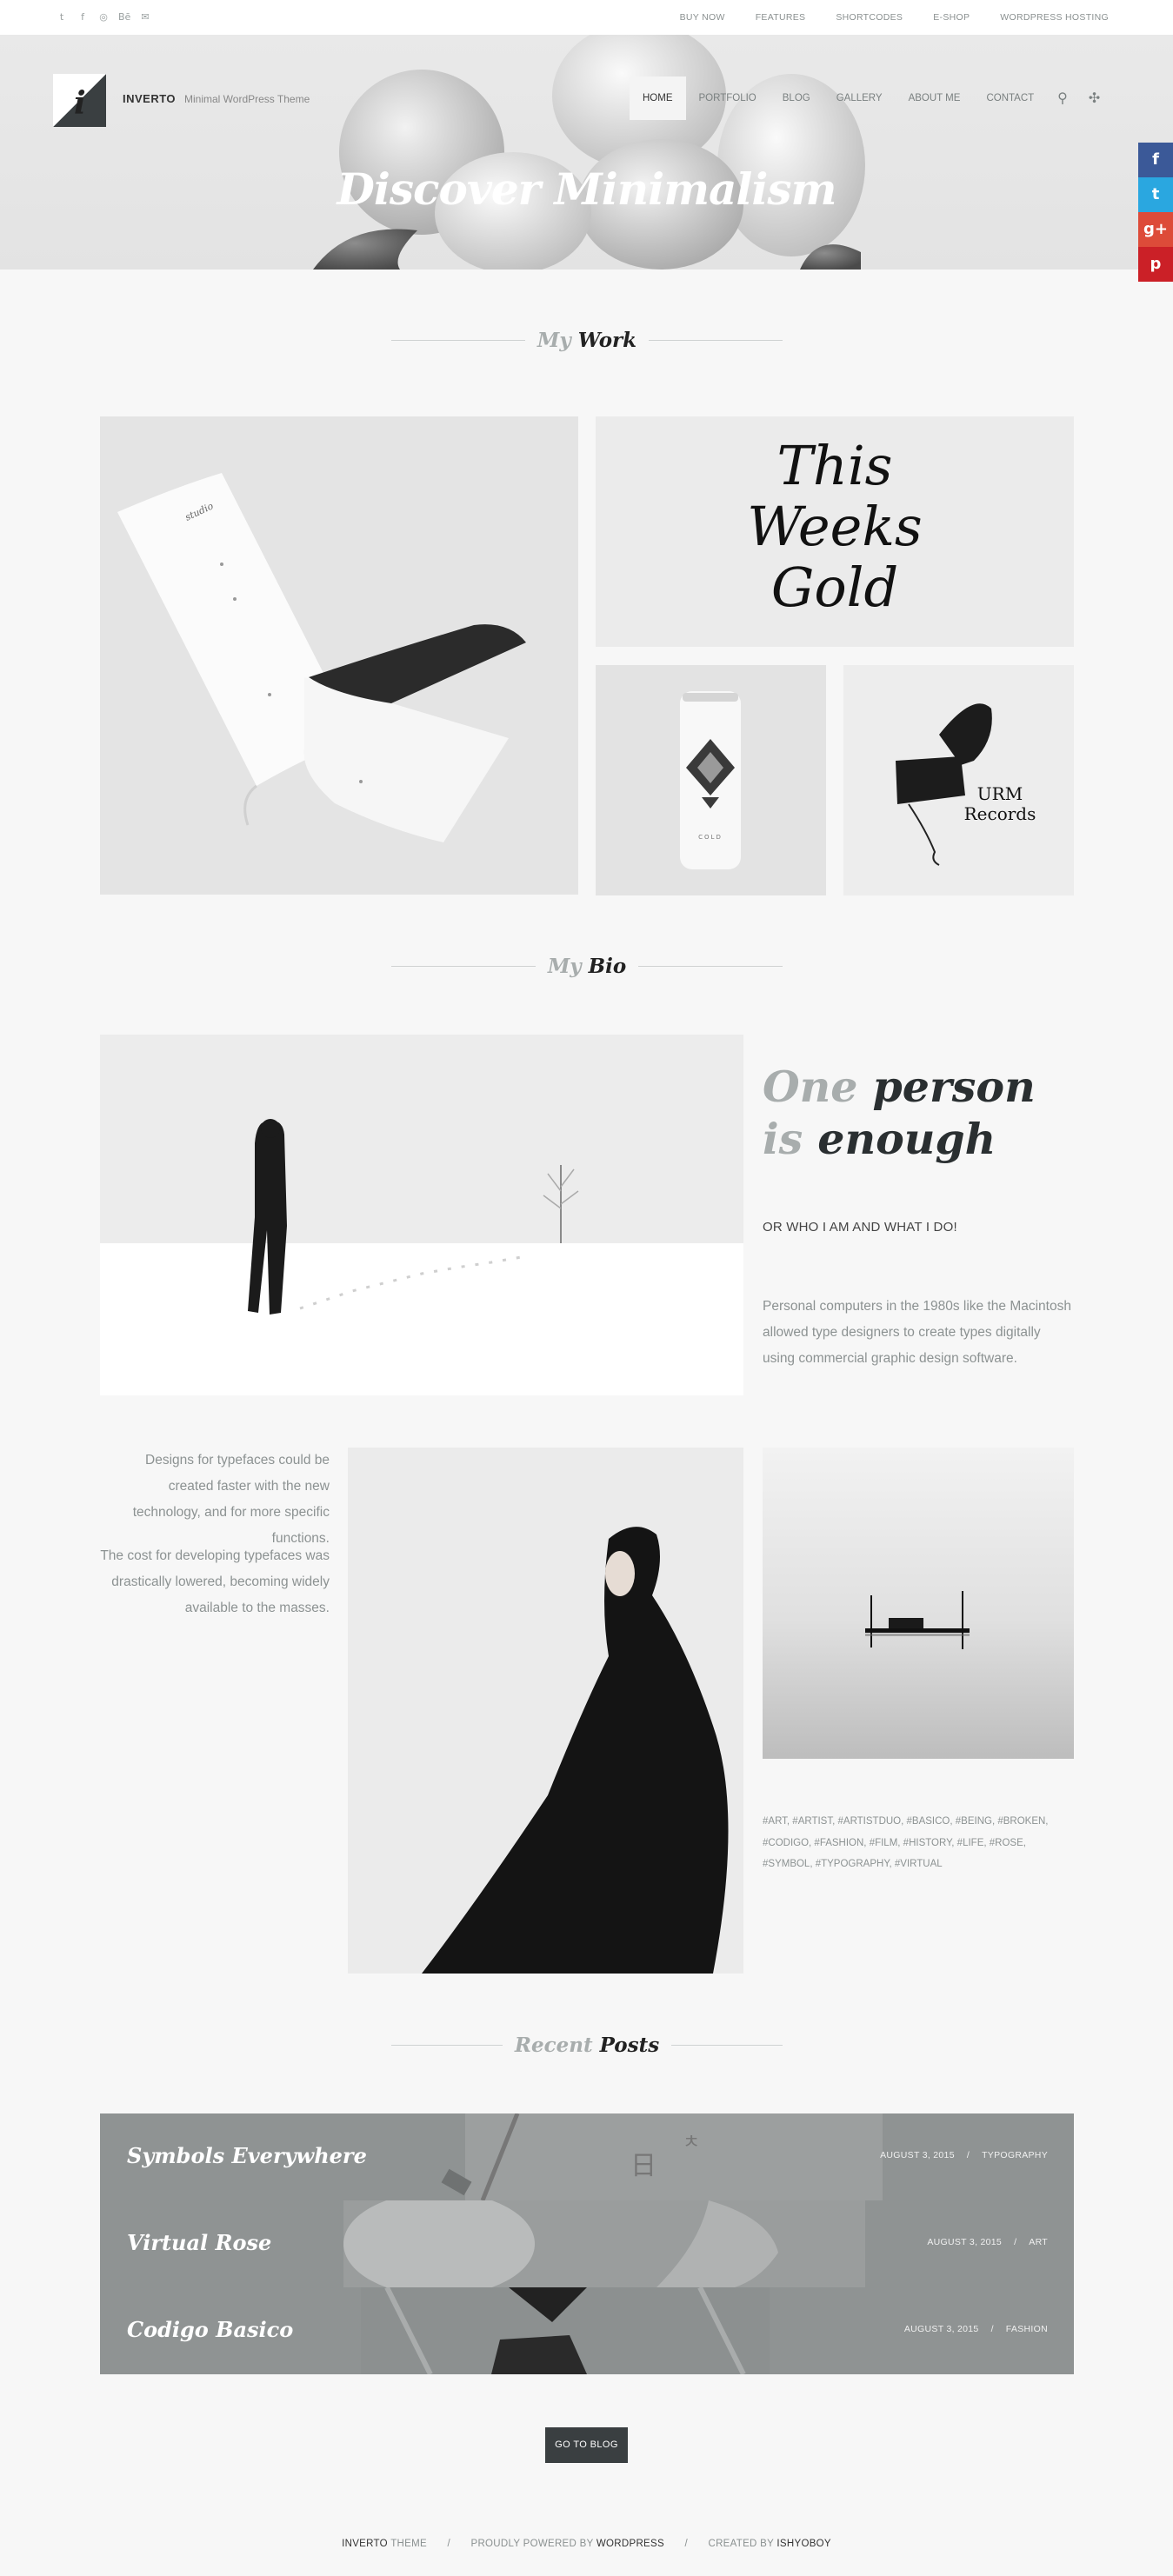 The height and width of the screenshot is (2576, 1173). I want to click on share-pinterest-icon: p, so click(1155, 264).